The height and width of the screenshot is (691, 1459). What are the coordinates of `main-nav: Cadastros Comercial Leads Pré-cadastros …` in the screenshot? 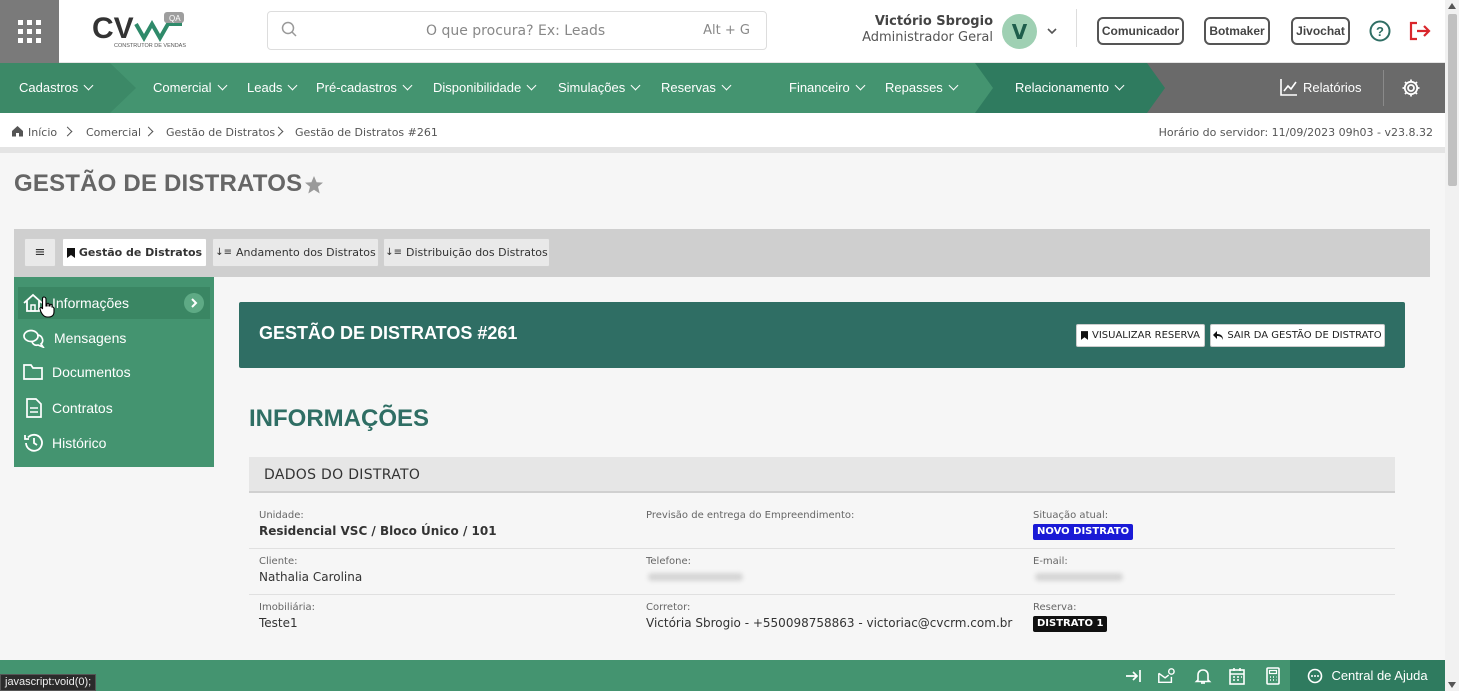 It's located at (722, 88).